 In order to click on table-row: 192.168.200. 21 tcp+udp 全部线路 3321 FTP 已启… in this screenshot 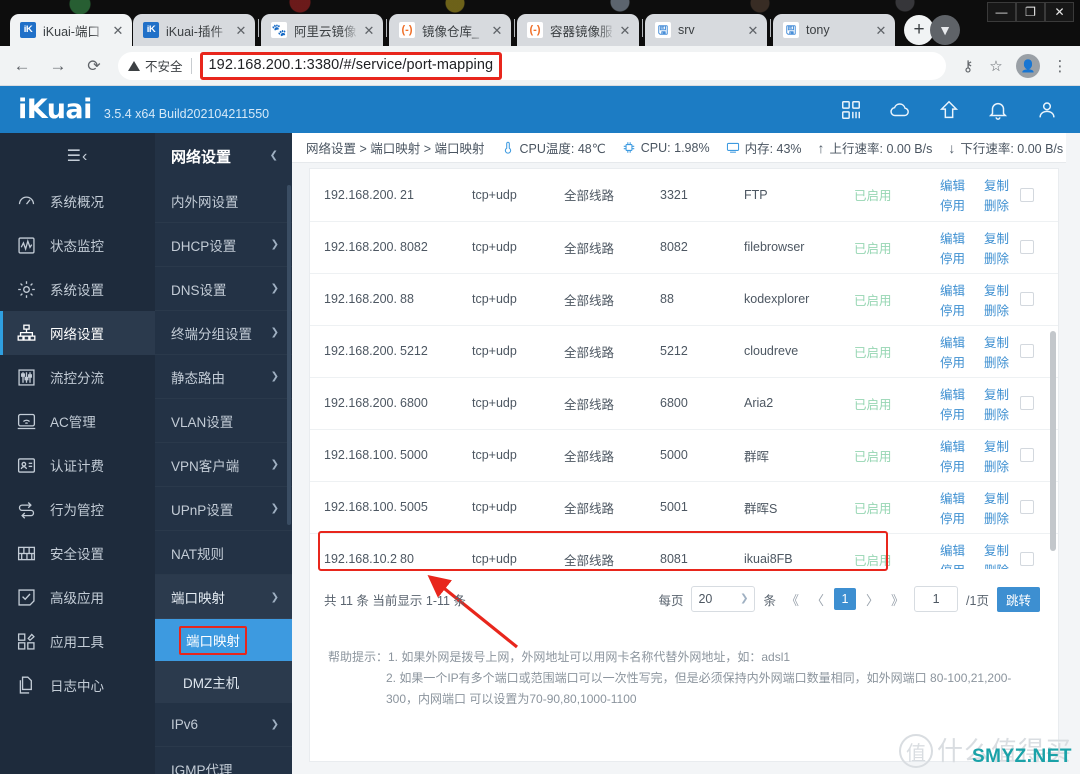, I will do `click(684, 195)`.